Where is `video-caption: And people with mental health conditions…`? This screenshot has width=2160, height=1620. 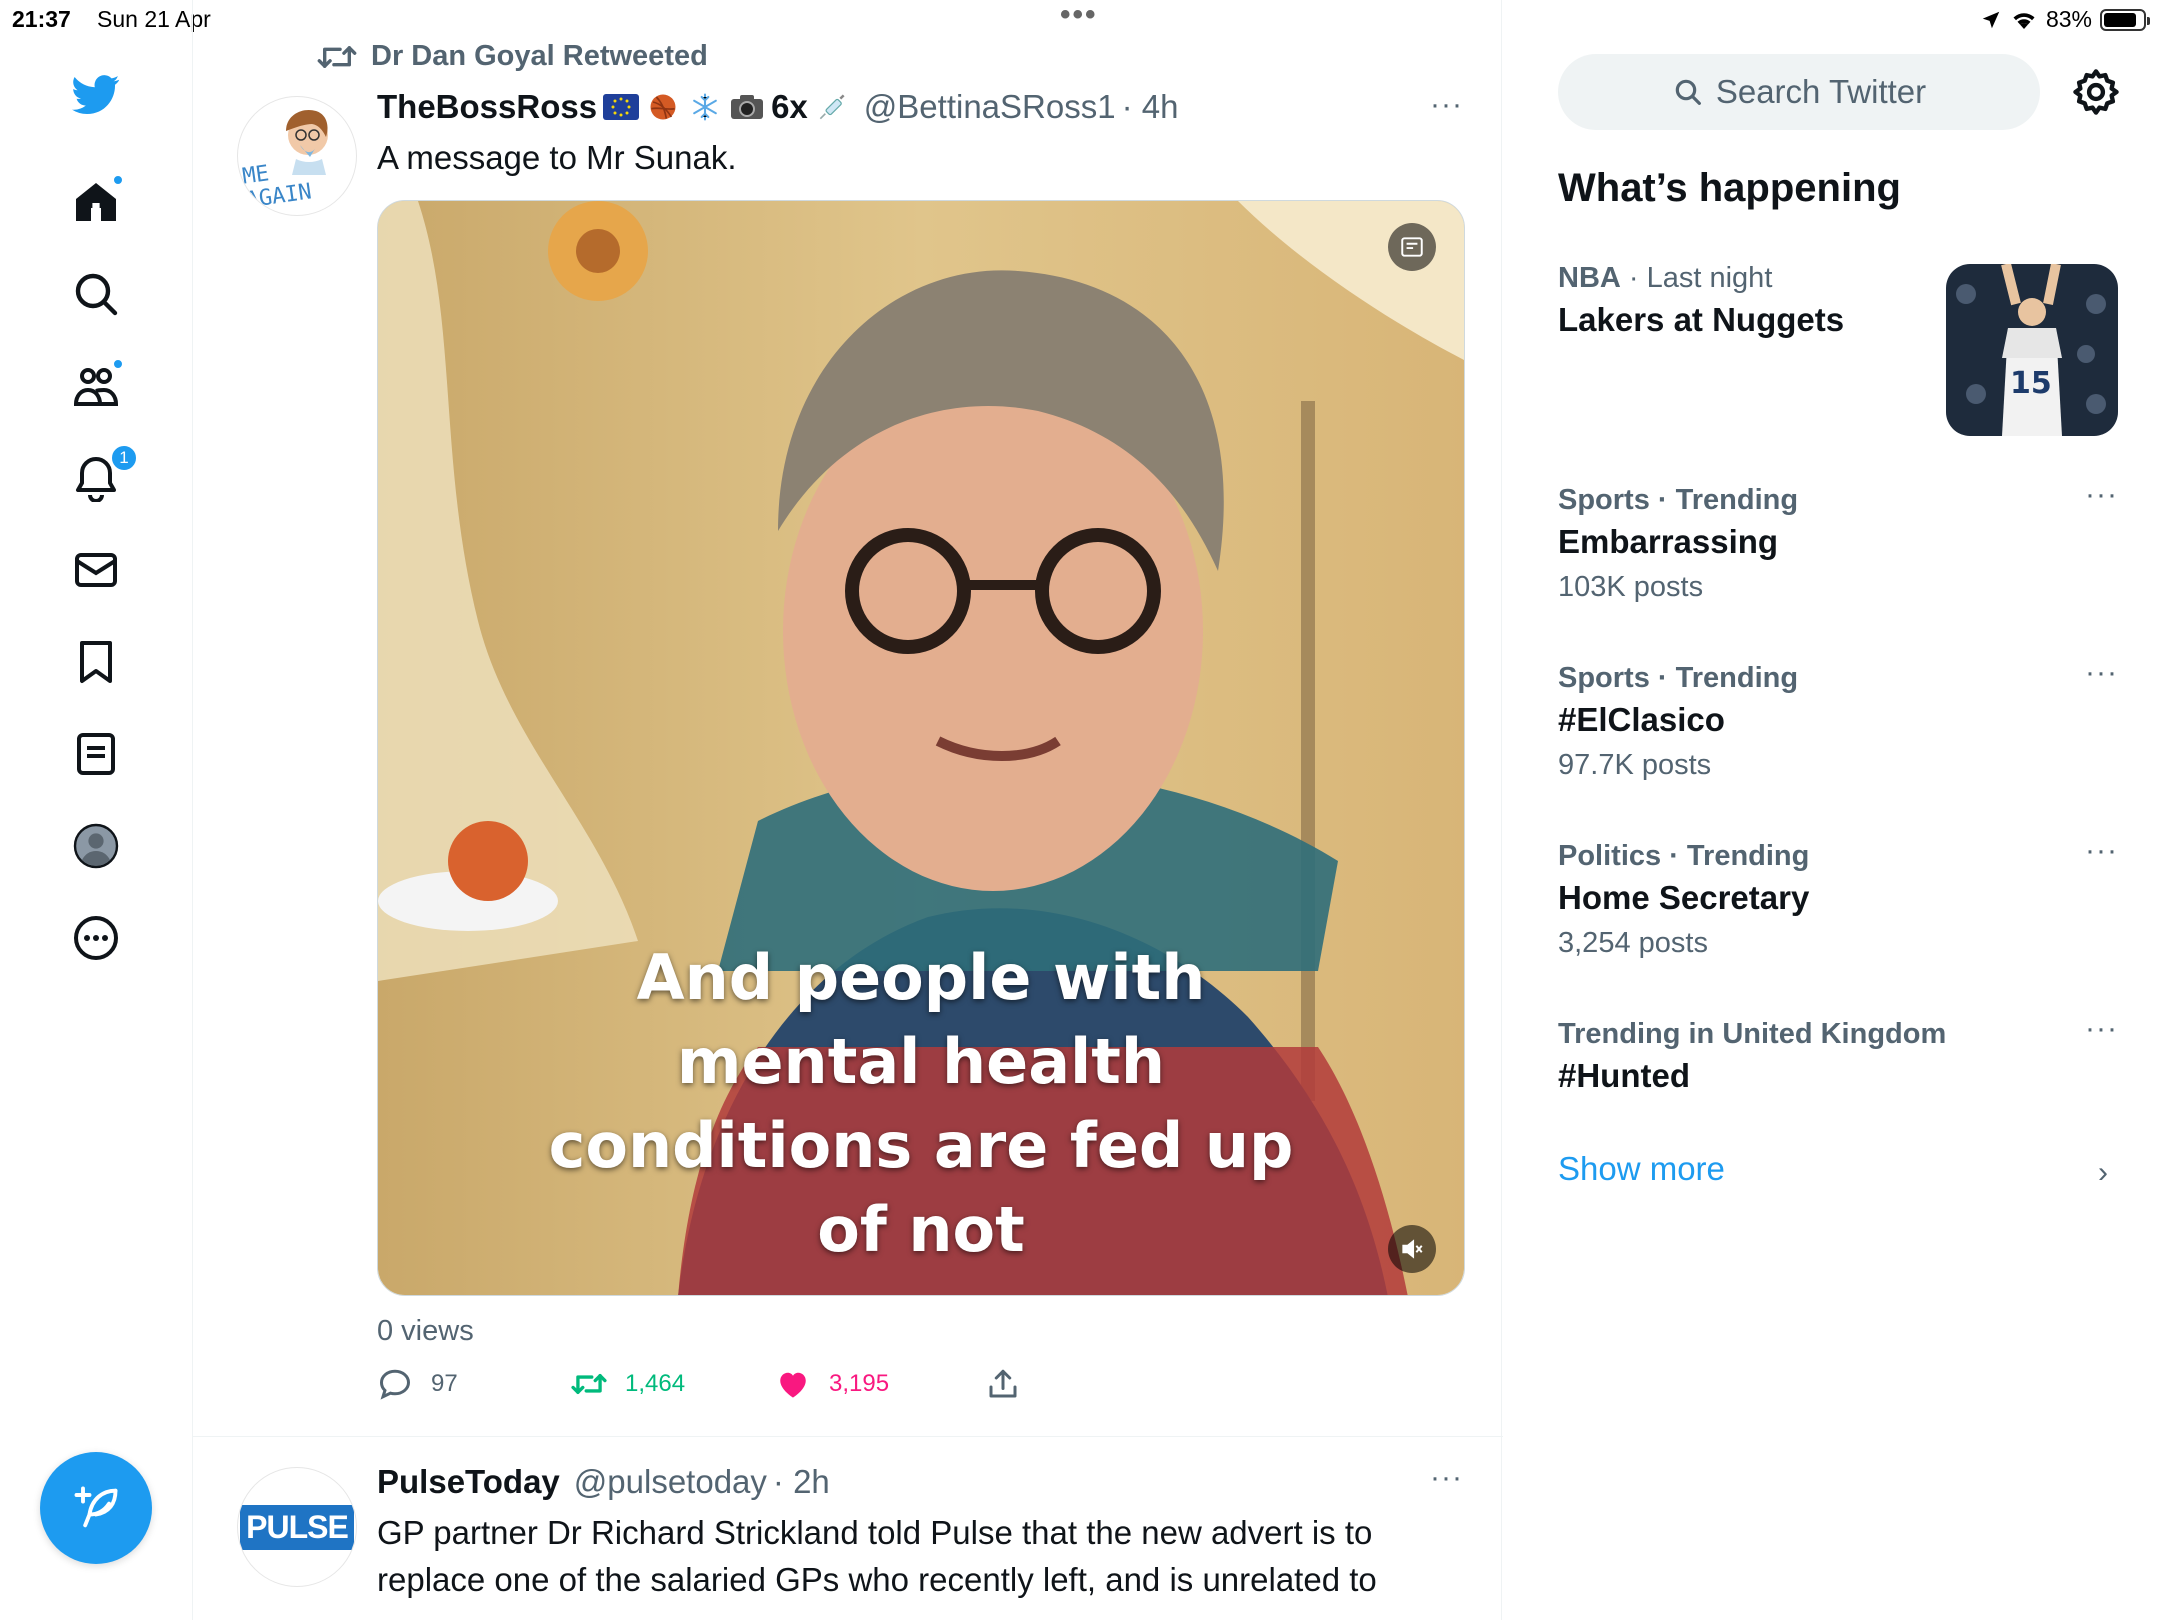
video-caption: And people with mental health conditions… is located at coordinates (921, 1103).